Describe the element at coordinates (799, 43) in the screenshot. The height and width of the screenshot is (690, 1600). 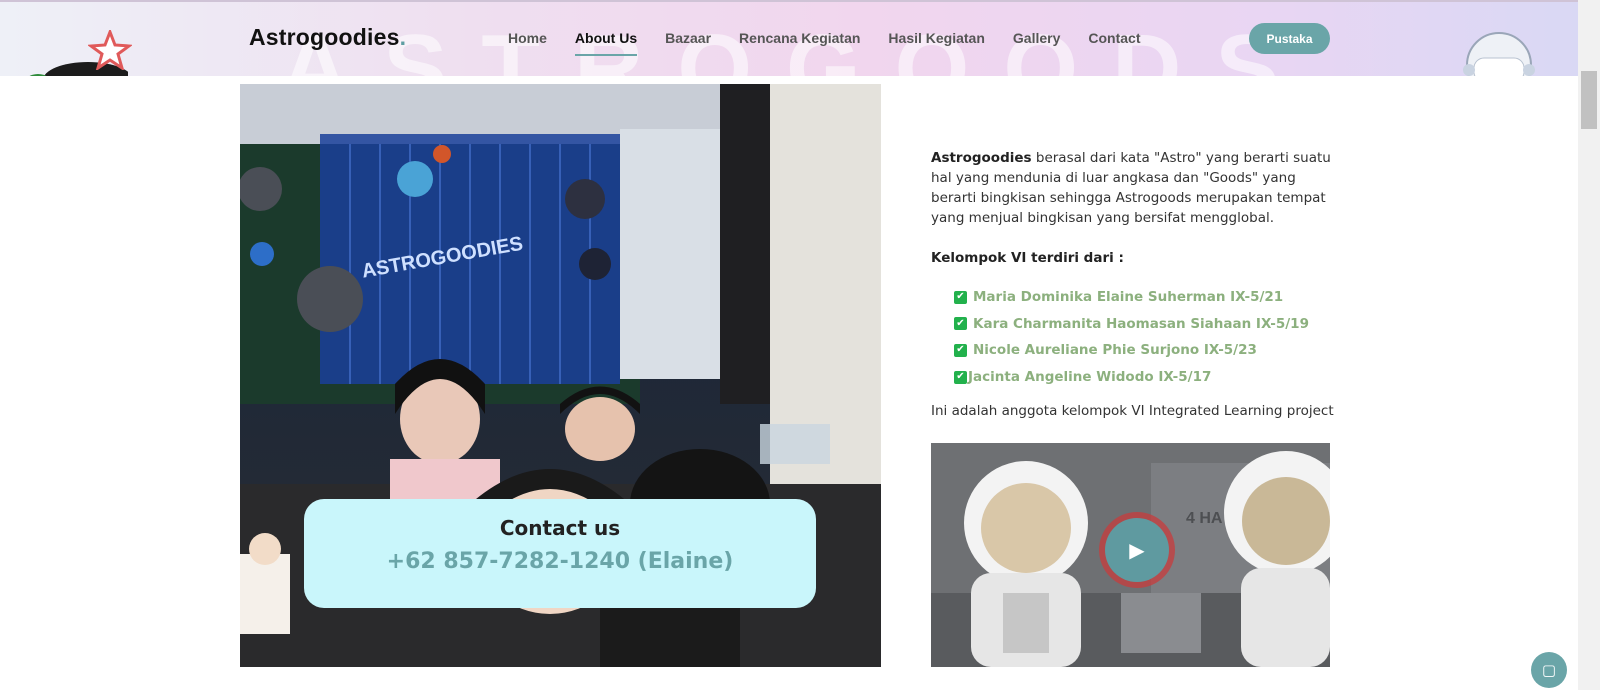
I see `nav-item-rencana-kegiatan: Rencana Kegiatan` at that location.